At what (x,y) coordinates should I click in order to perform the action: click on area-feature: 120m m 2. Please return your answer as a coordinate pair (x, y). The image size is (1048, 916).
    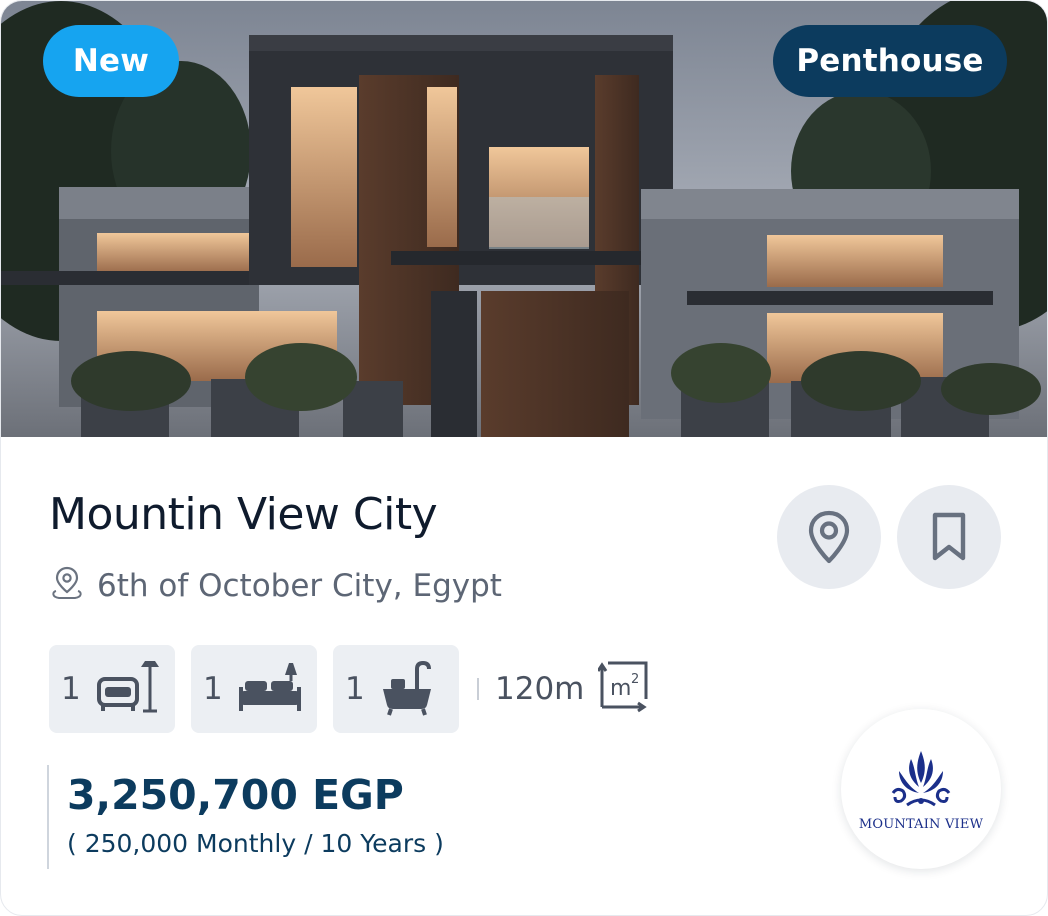
    Looking at the image, I should click on (572, 689).